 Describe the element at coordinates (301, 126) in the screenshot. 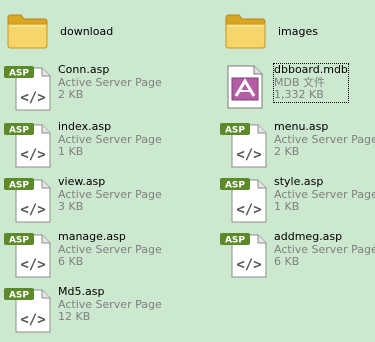

I see `file-name: menu.asp` at that location.